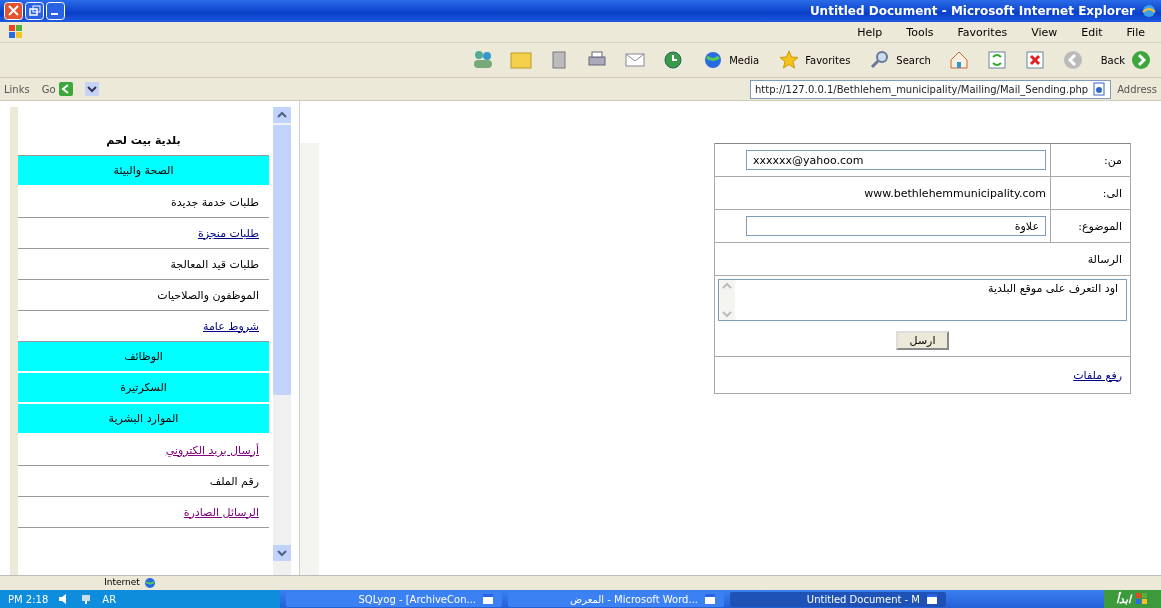 This screenshot has width=1161, height=608. What do you see at coordinates (899, 60) in the screenshot?
I see `toolbar-button: Search` at bounding box center [899, 60].